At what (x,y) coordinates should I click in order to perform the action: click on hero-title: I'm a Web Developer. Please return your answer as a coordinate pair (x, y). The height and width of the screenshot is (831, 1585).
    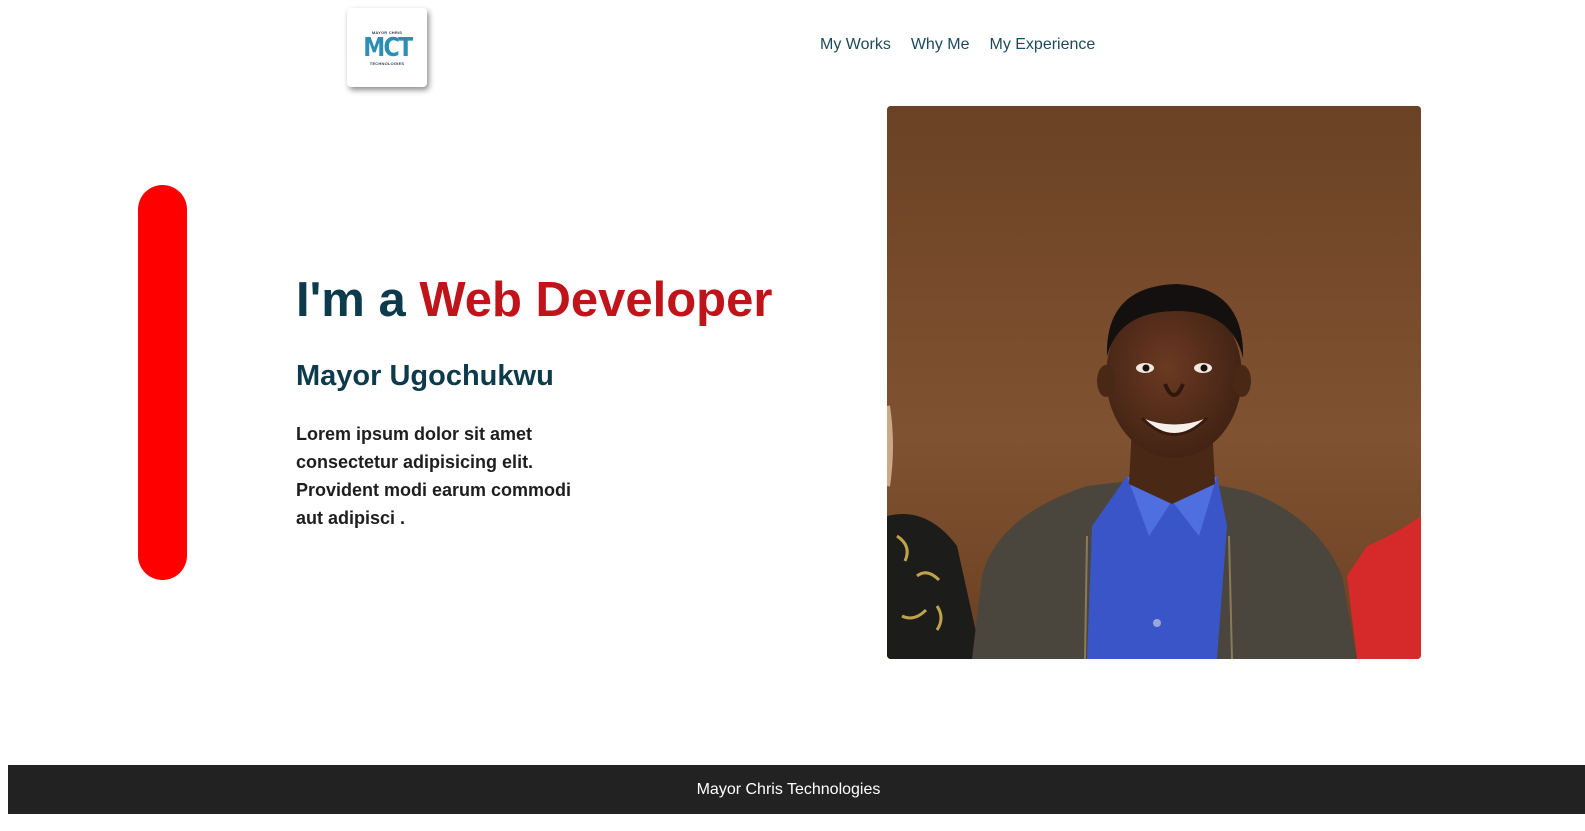
    Looking at the image, I should click on (534, 300).